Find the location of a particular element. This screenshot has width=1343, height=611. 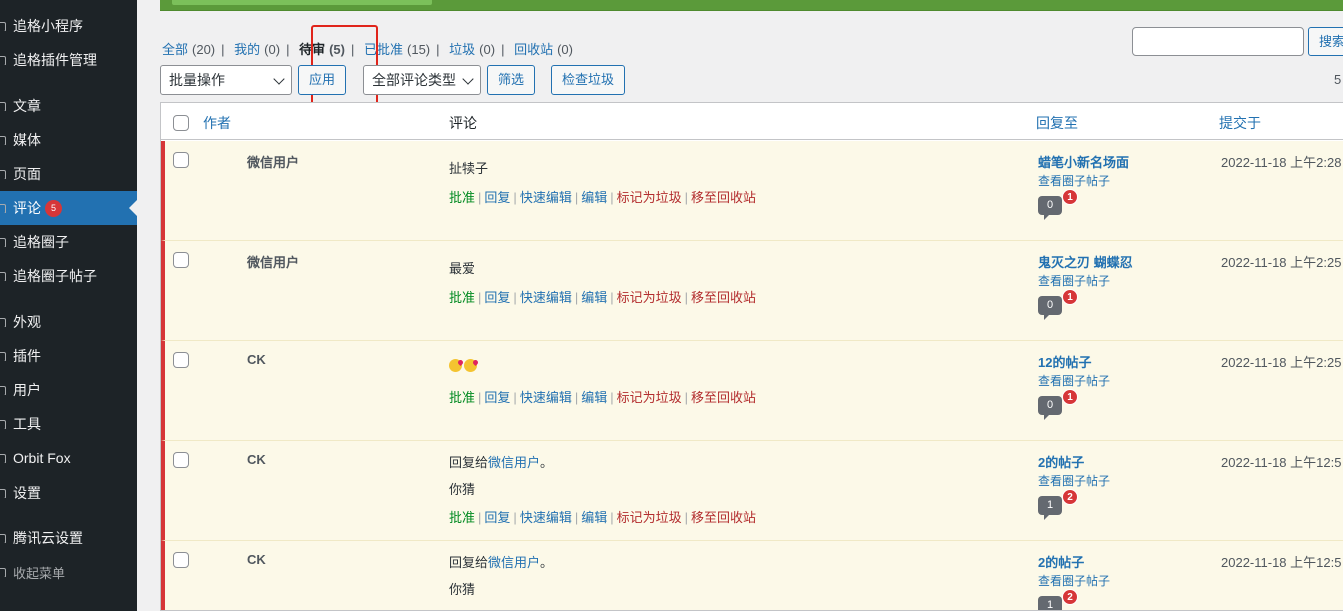

top-notice-bar is located at coordinates (751, 5).